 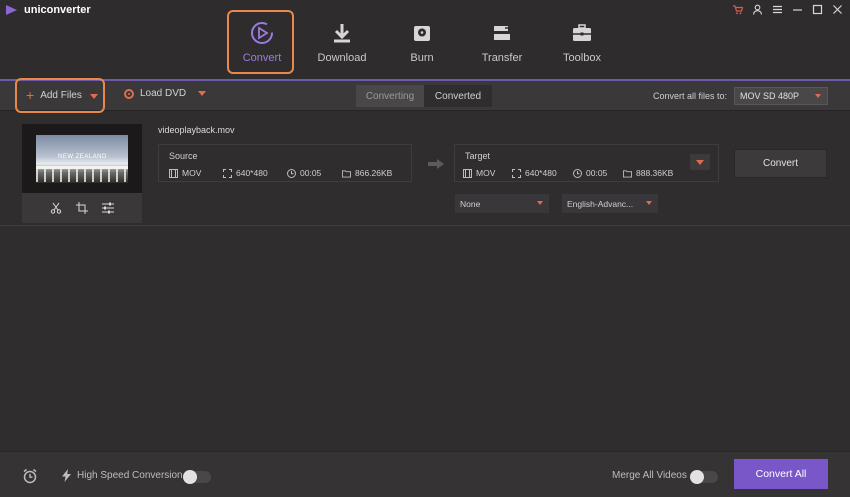 I want to click on target-resolution: 640*480, so click(x=534, y=173).